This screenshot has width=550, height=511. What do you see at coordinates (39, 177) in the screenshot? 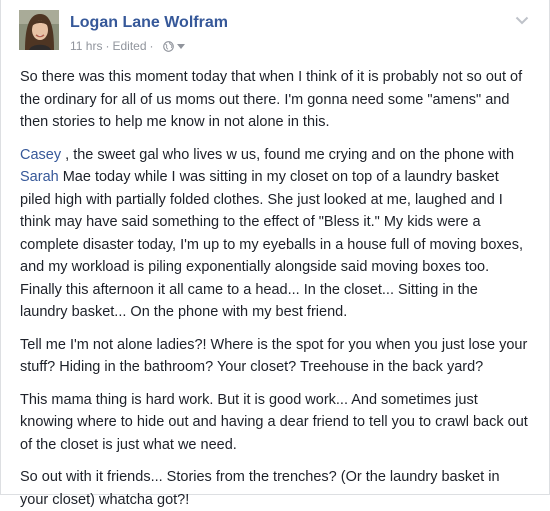
I see `mention-link: Sarah` at bounding box center [39, 177].